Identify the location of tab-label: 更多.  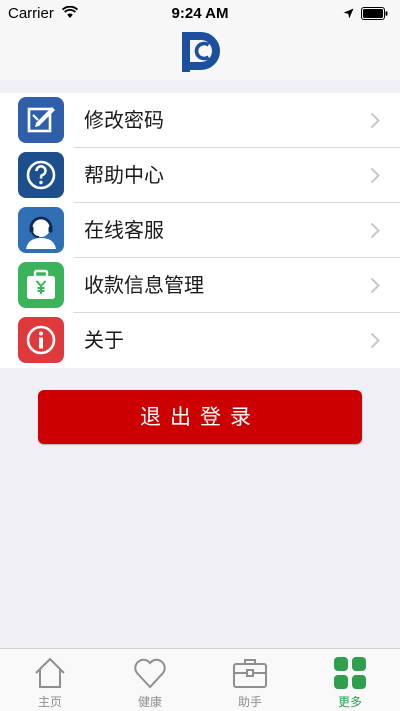
(349, 702).